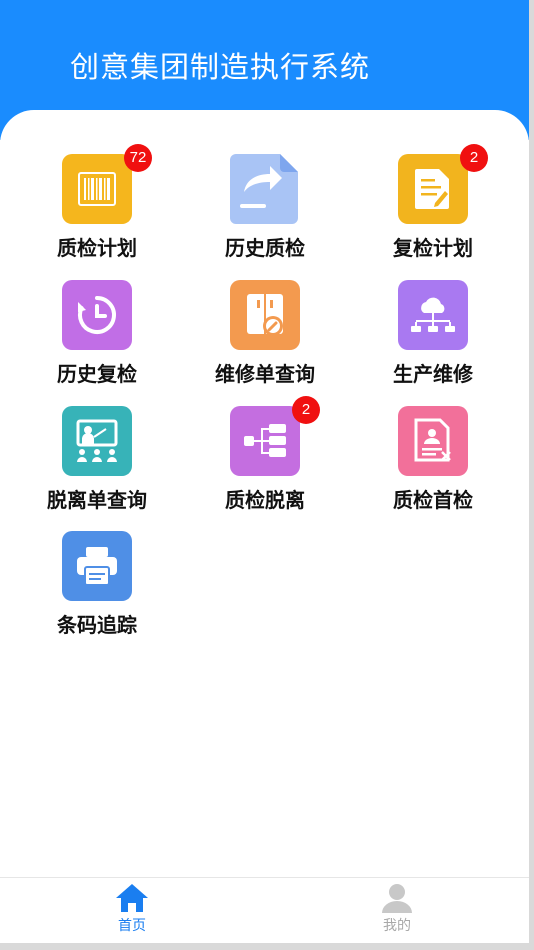 Image resolution: width=534 pixels, height=950 pixels. I want to click on grid-item-history-recheck: 历史复检, so click(97, 340).